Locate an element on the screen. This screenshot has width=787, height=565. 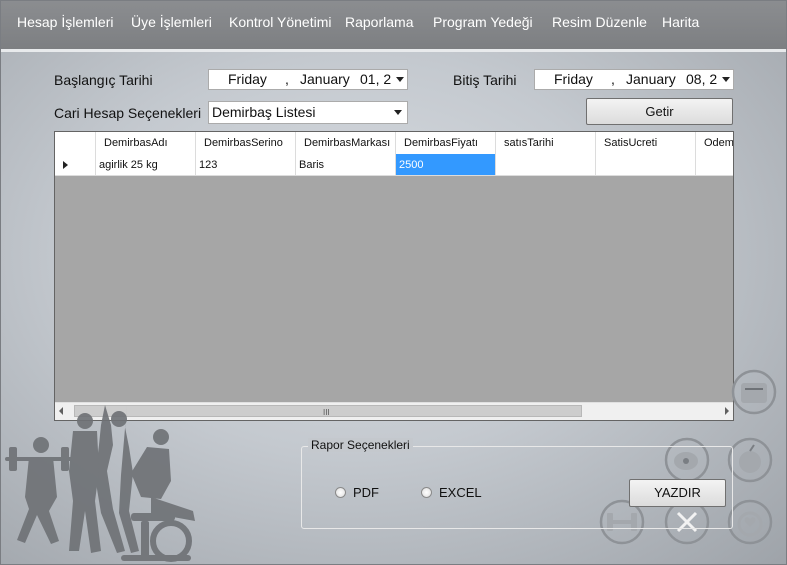
start-date-day: Friday is located at coordinates (247, 79).